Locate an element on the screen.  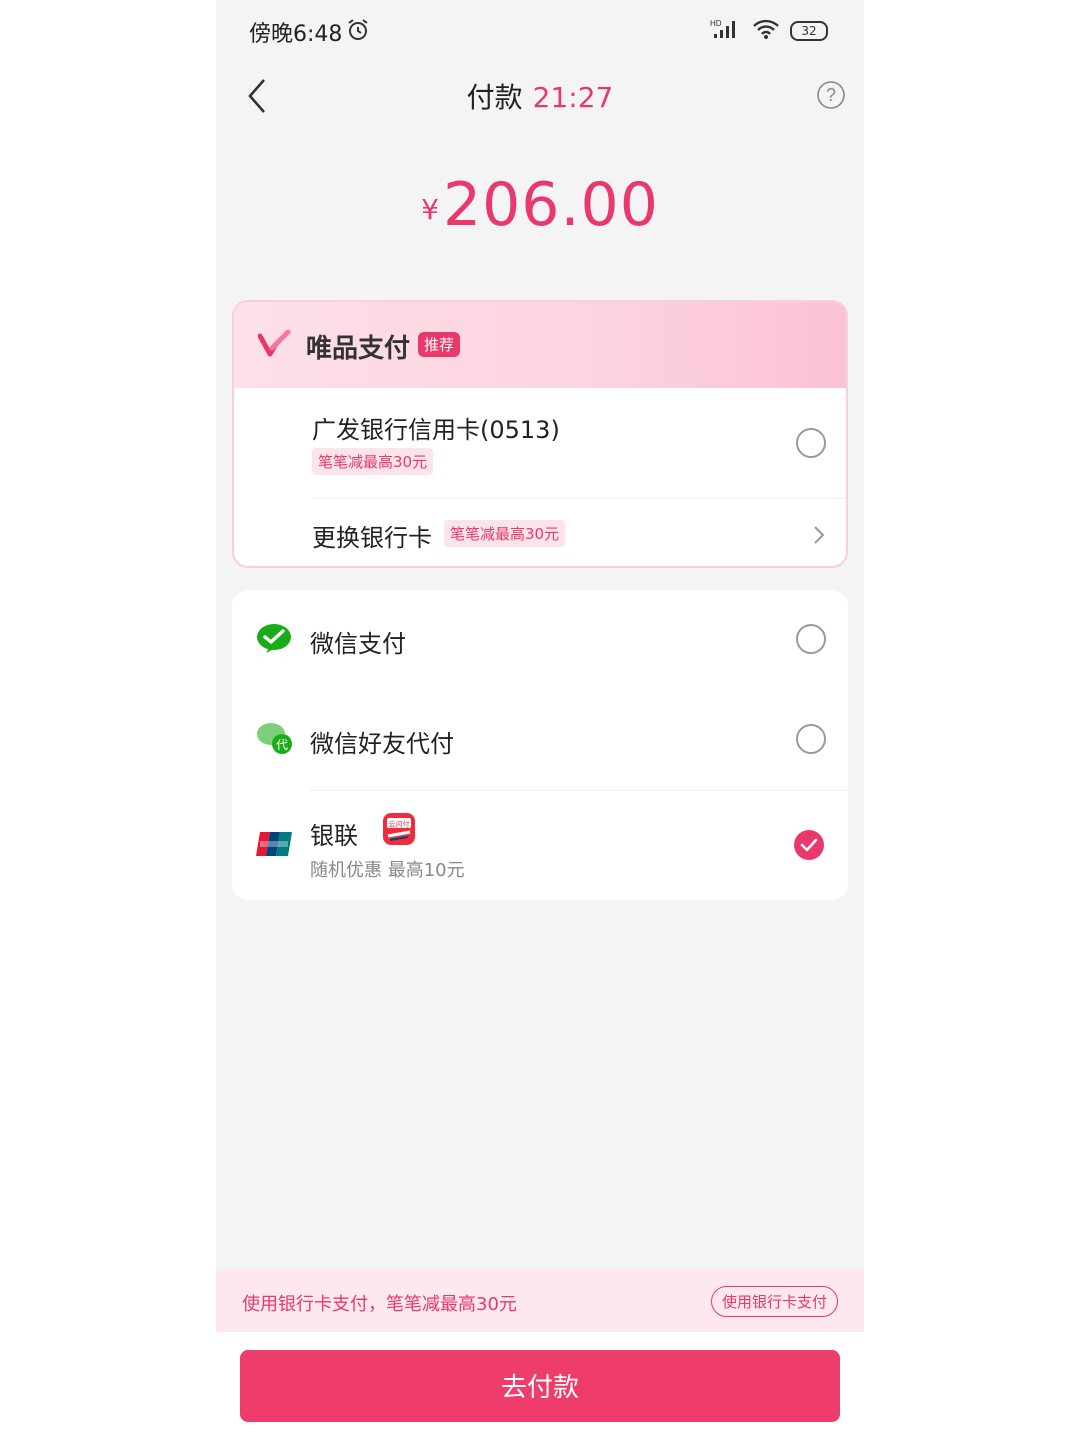
change-bank-card-row: 更换银行卡 笔笔减最高30元 is located at coordinates (540, 532).